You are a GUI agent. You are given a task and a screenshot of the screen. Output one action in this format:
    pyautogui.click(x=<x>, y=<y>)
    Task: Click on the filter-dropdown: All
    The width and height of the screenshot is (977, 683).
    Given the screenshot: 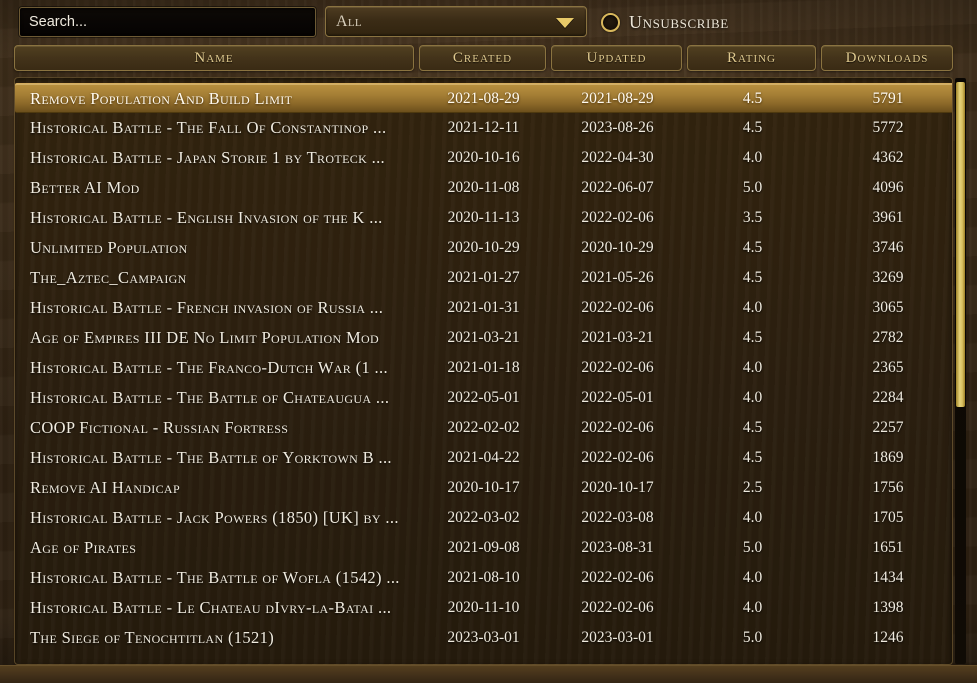 What is the action you would take?
    pyautogui.click(x=456, y=21)
    